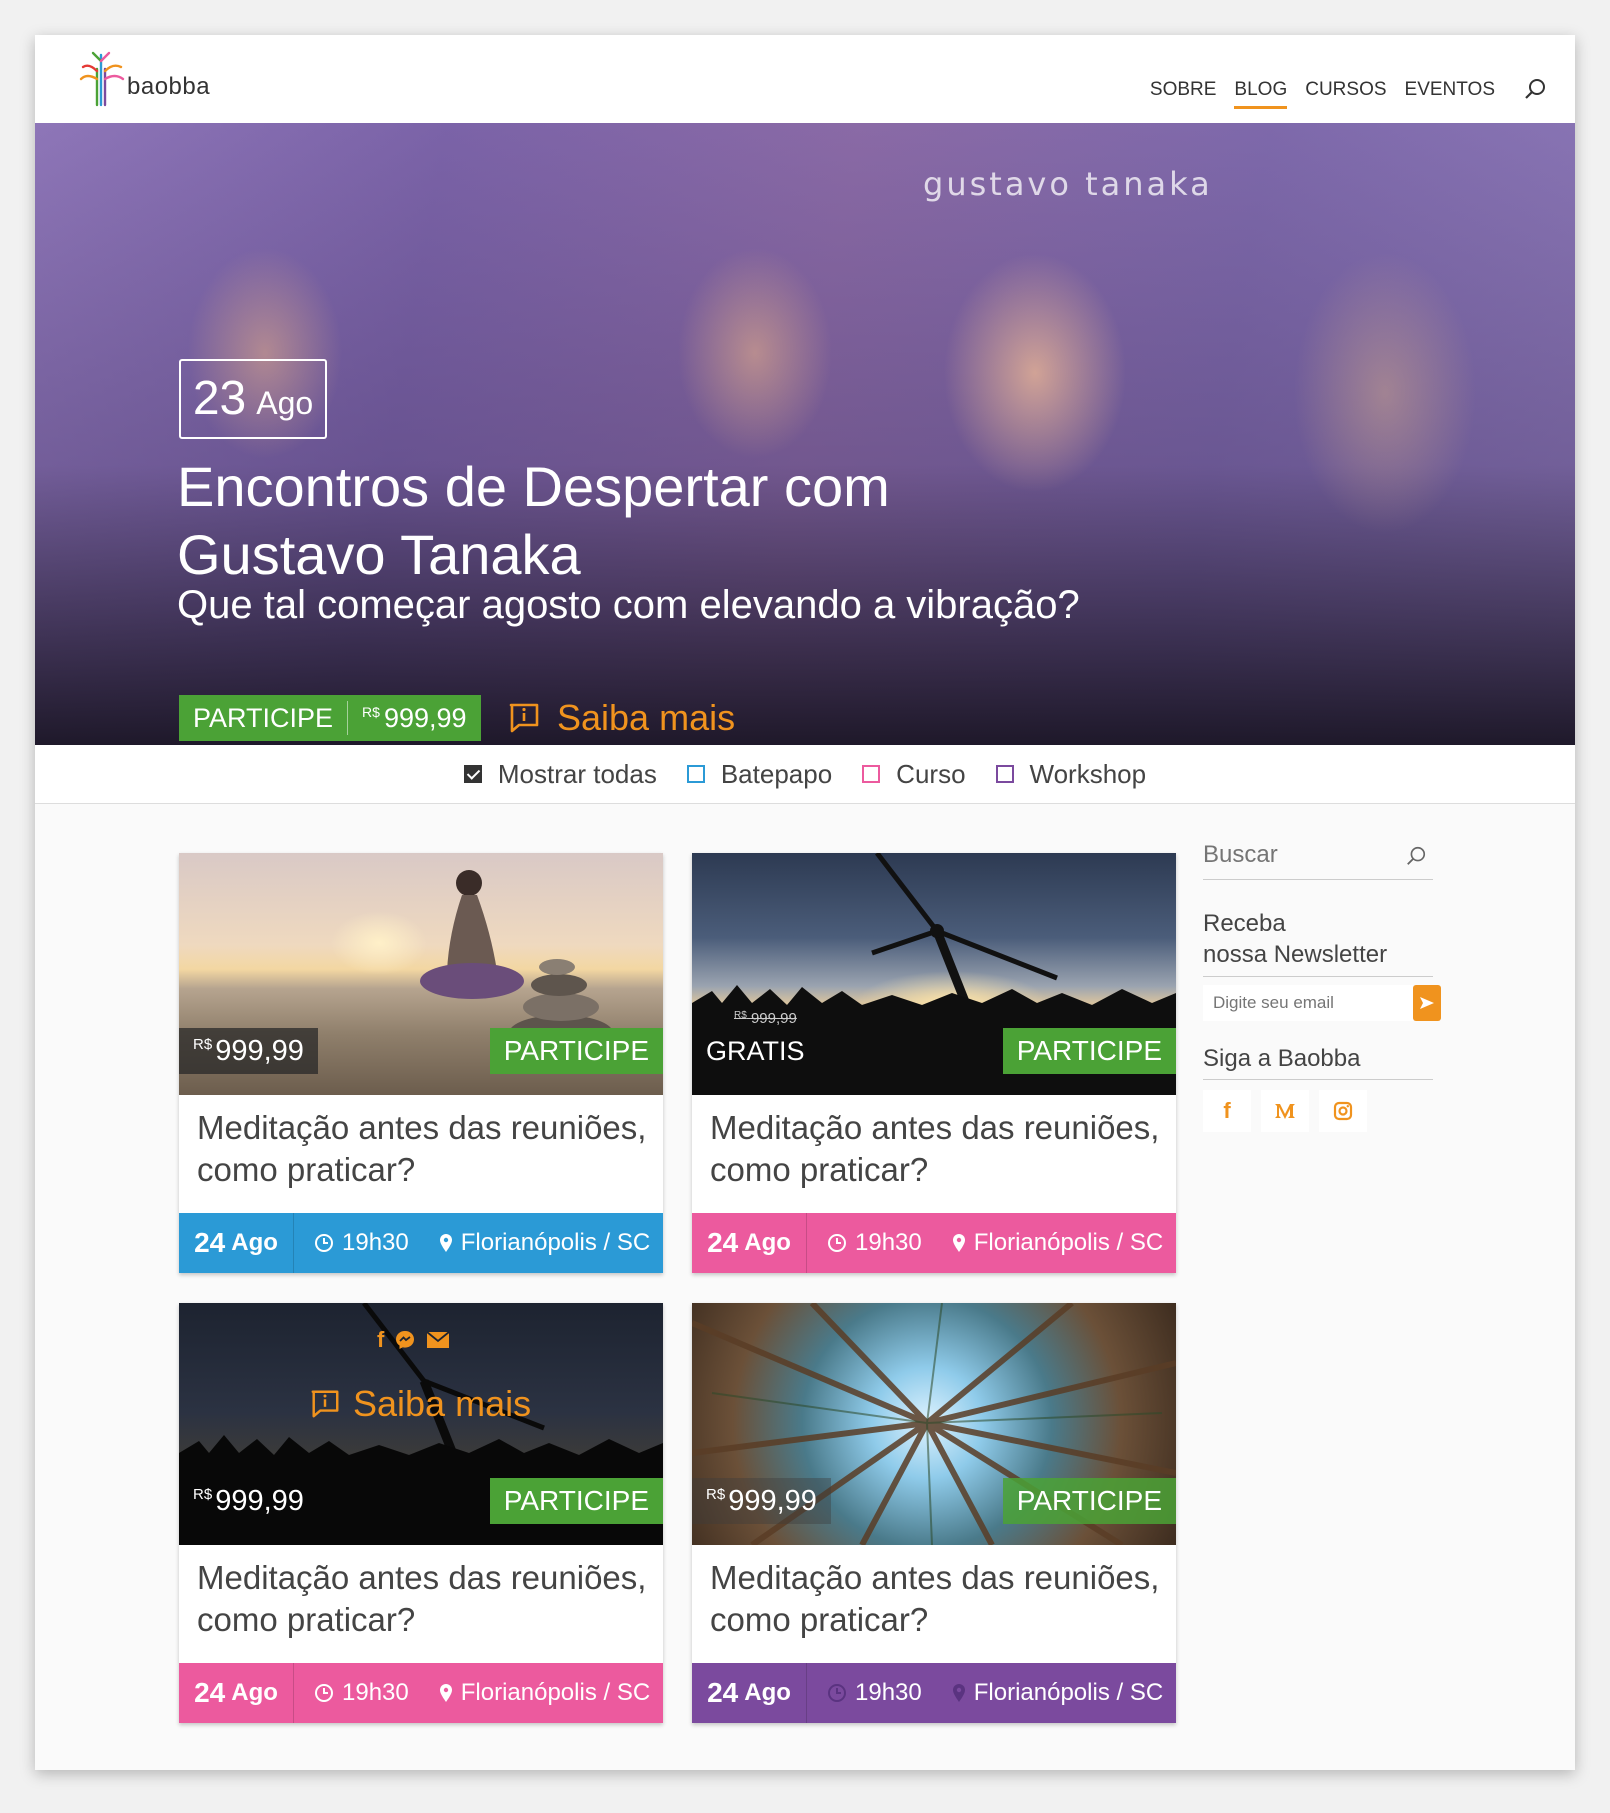  I want to click on nav-blog: BLOG, so click(1260, 94).